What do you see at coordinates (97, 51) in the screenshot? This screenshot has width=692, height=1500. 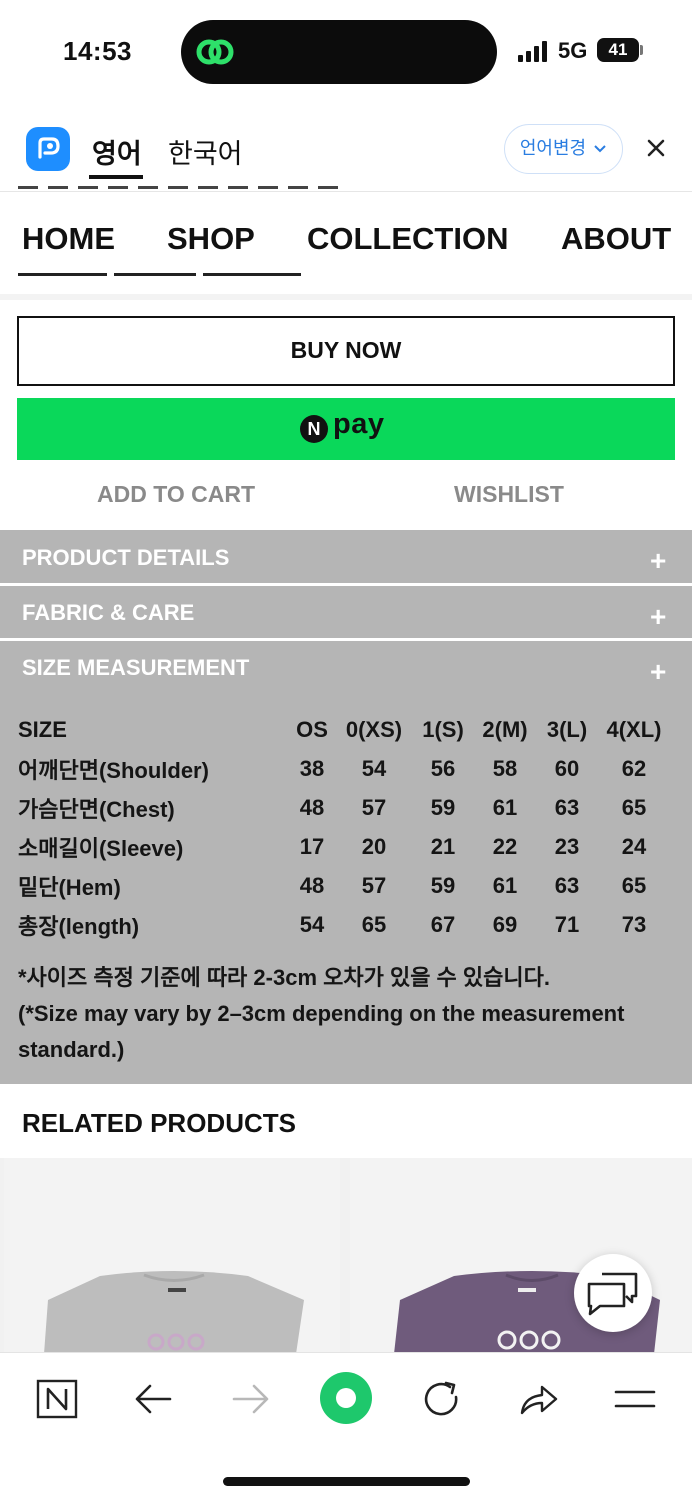 I see `status-time: 14:53` at bounding box center [97, 51].